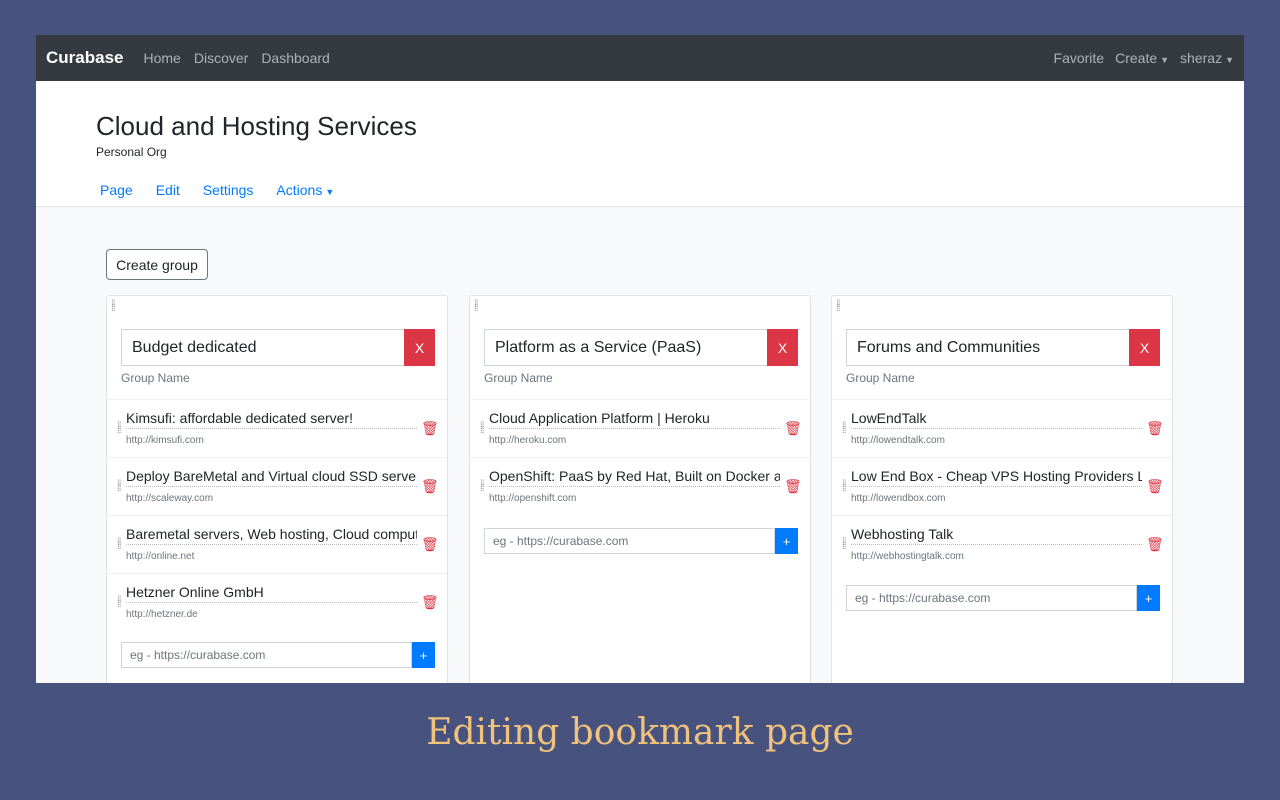 This screenshot has width=1280, height=800. Describe the element at coordinates (907, 556) in the screenshot. I see `link-url: http://webhostingtalk.com` at that location.